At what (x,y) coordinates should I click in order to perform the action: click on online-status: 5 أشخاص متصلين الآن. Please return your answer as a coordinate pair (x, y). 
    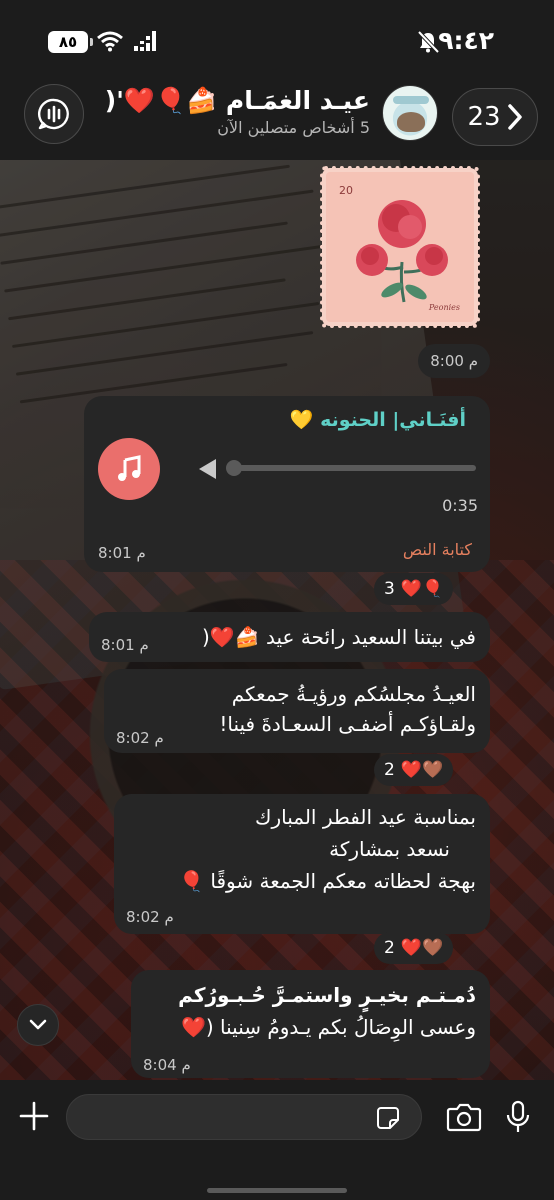
    Looking at the image, I should click on (293, 127).